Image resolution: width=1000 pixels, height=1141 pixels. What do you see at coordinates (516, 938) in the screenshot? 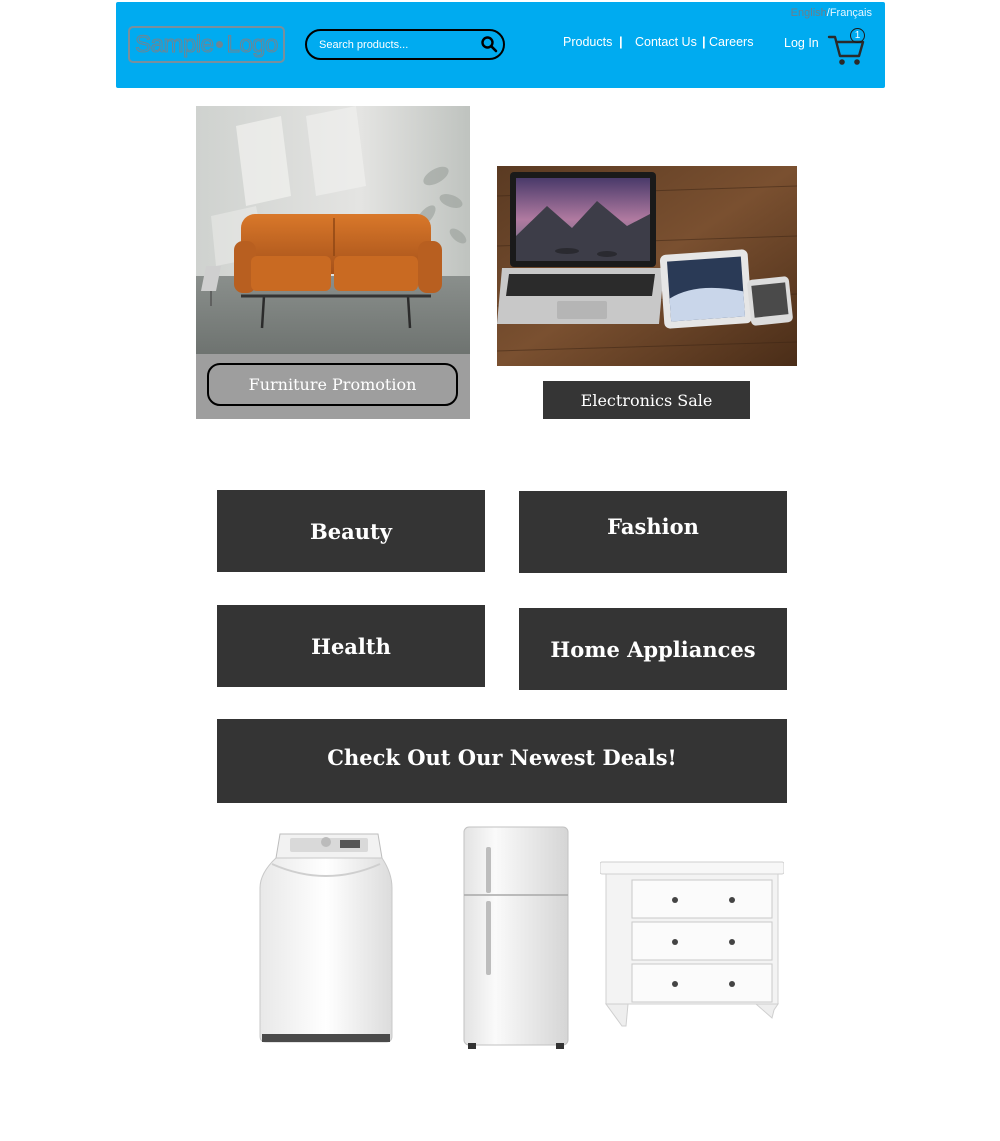
I see `refrigerator-image` at bounding box center [516, 938].